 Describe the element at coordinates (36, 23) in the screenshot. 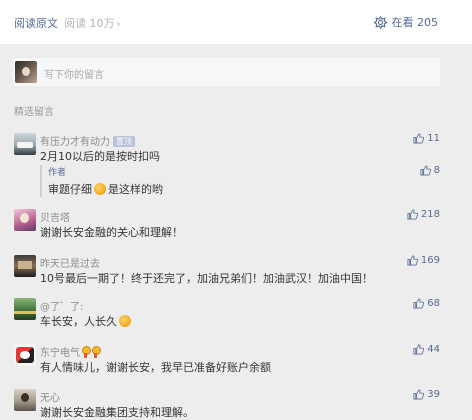

I see `read-original-link: 阅读原文` at that location.